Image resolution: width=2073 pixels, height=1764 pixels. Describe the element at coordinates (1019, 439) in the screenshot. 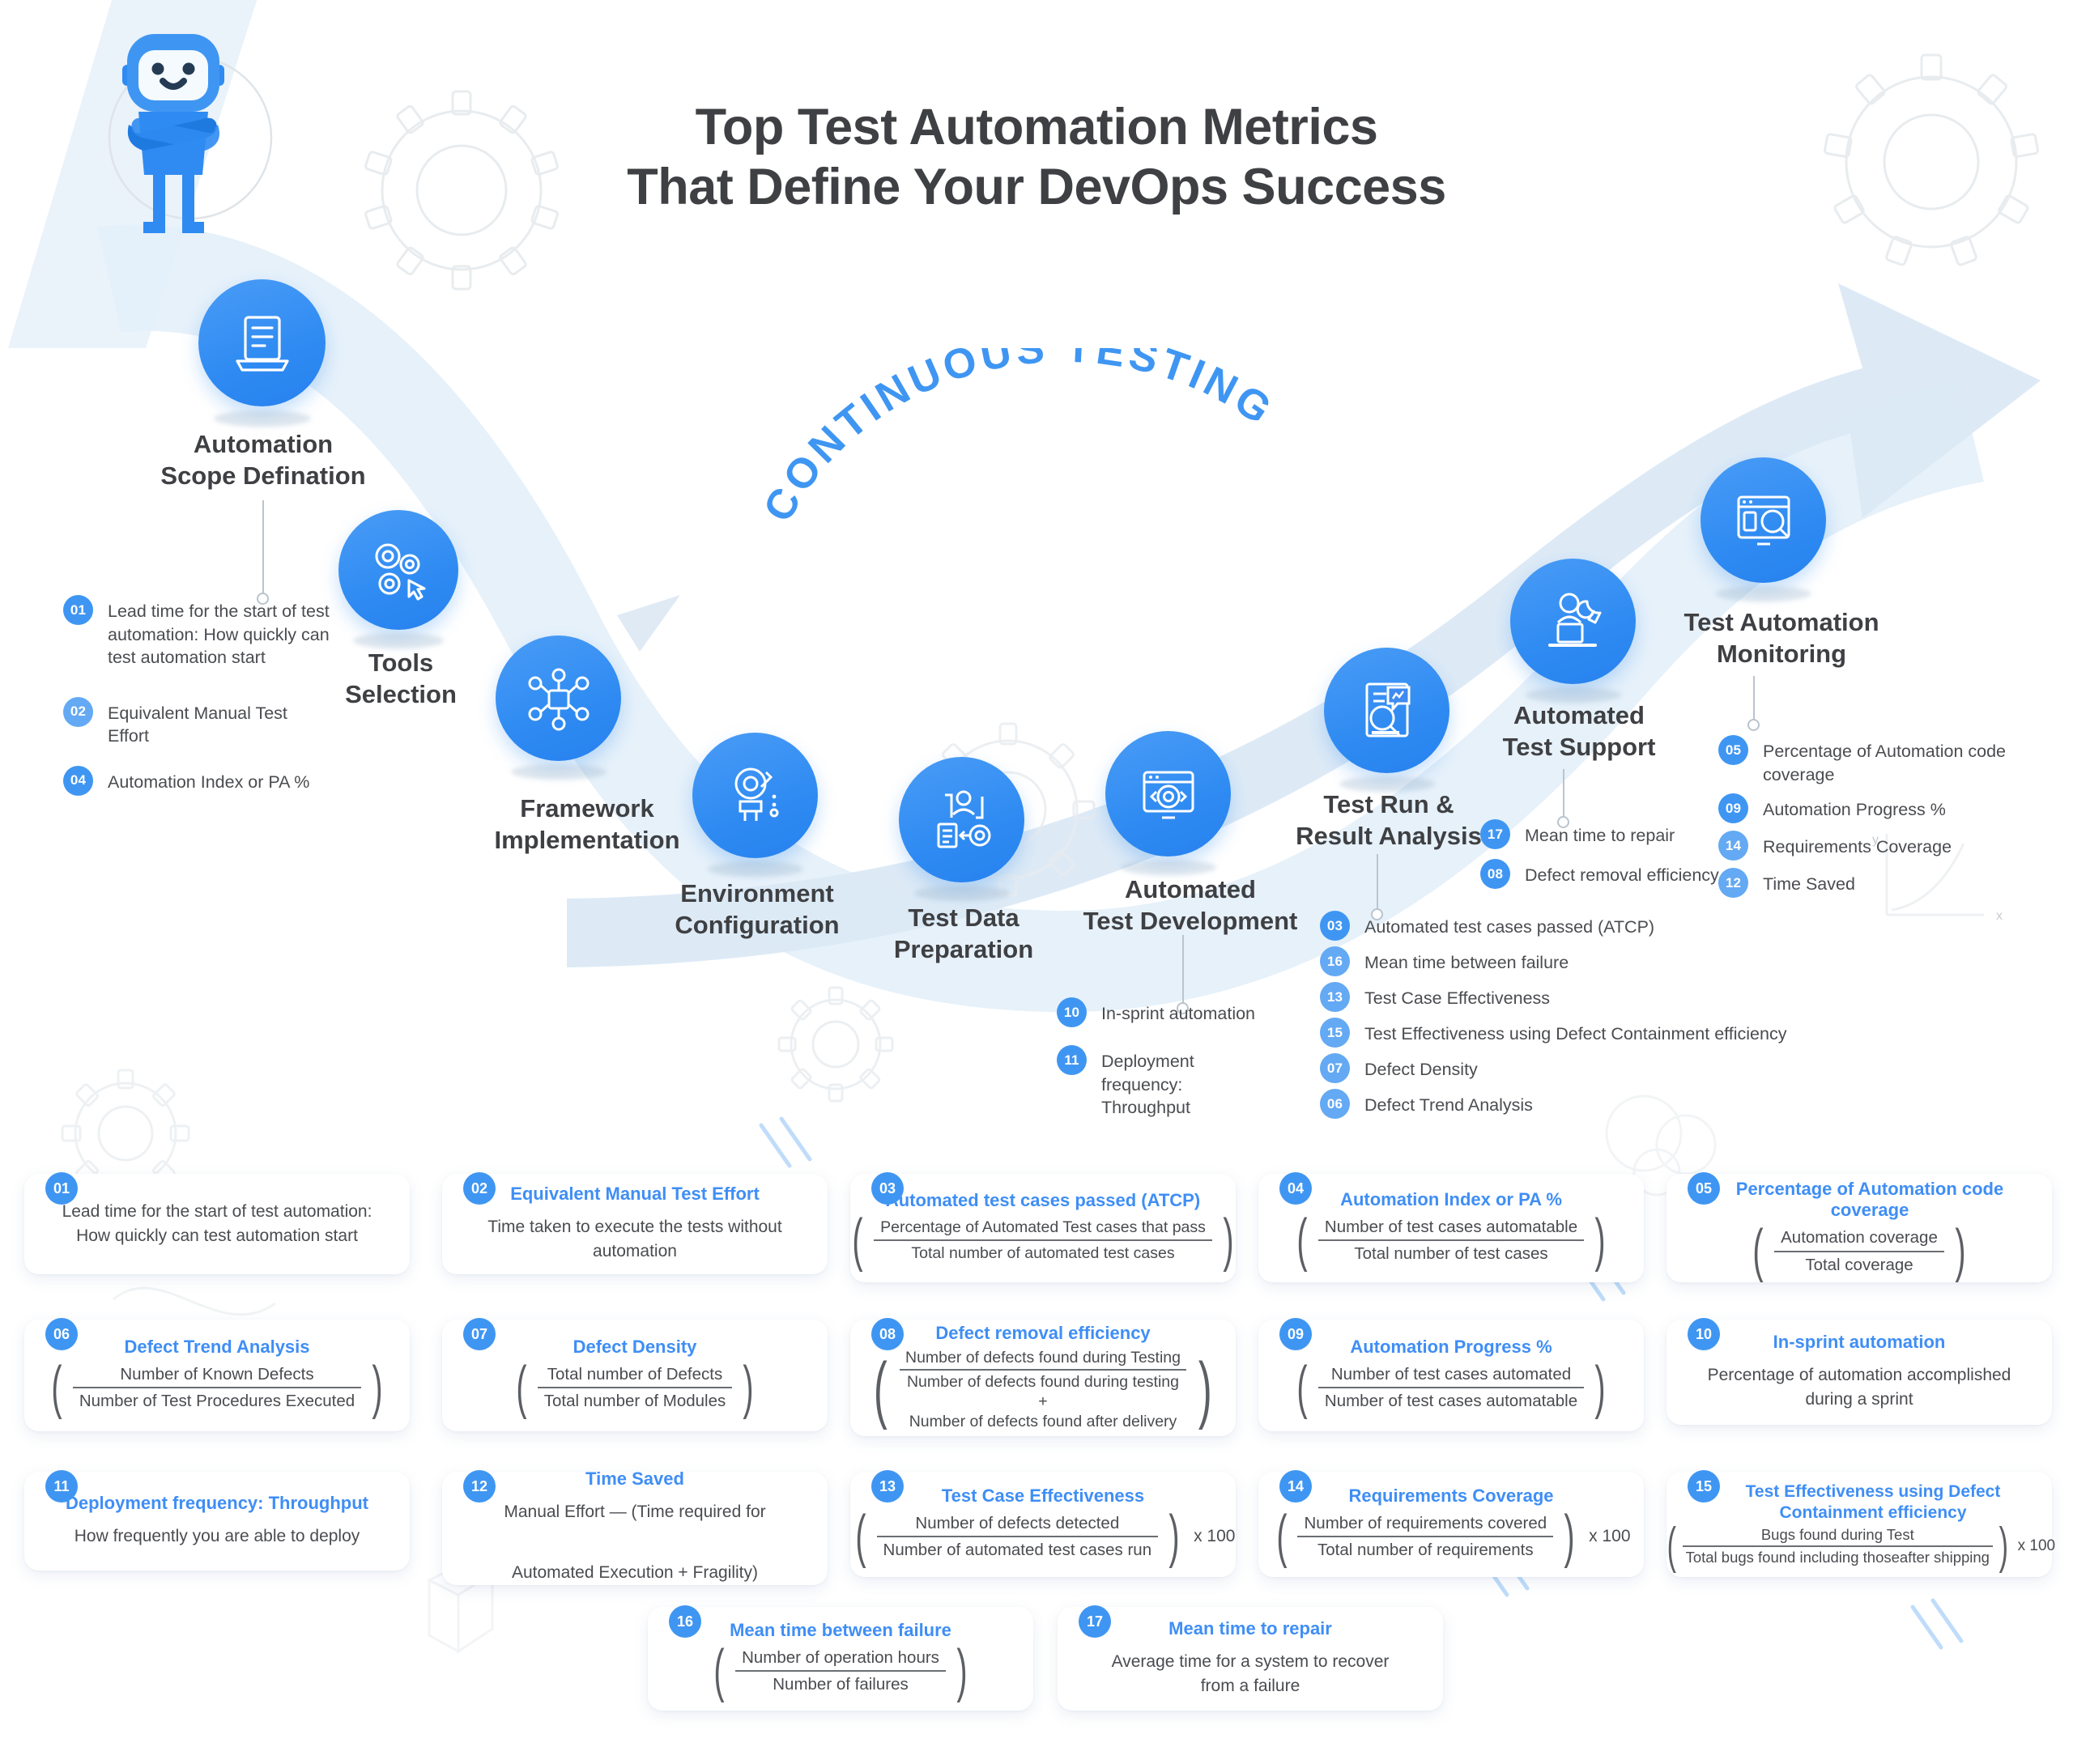

I see `svg-text: CONTINUOUS TESTING` at that location.